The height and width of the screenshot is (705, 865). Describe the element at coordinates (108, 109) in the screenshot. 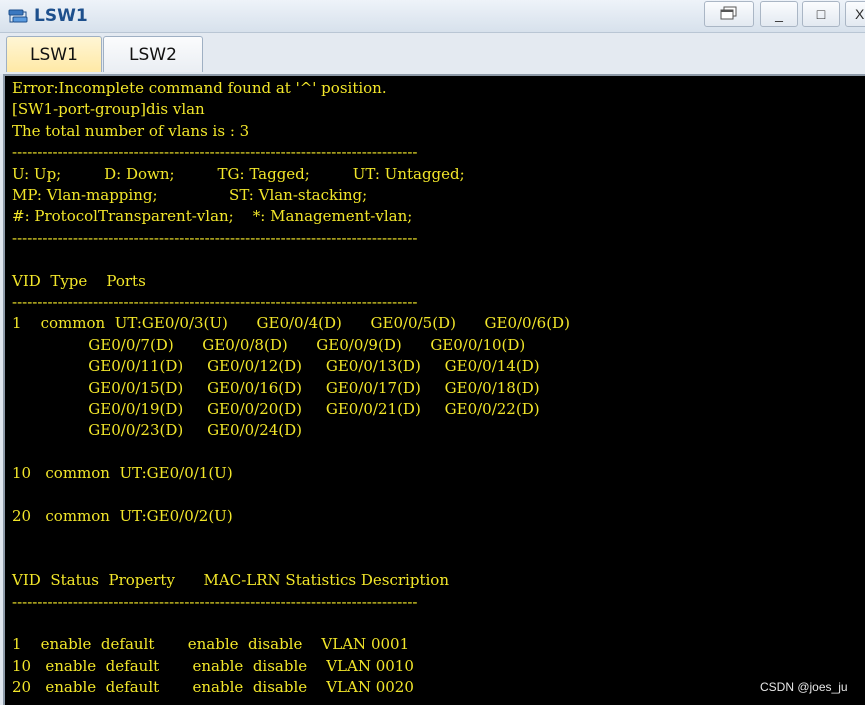

I see `terminal-line: [SW1-port-group]dis vlan` at that location.